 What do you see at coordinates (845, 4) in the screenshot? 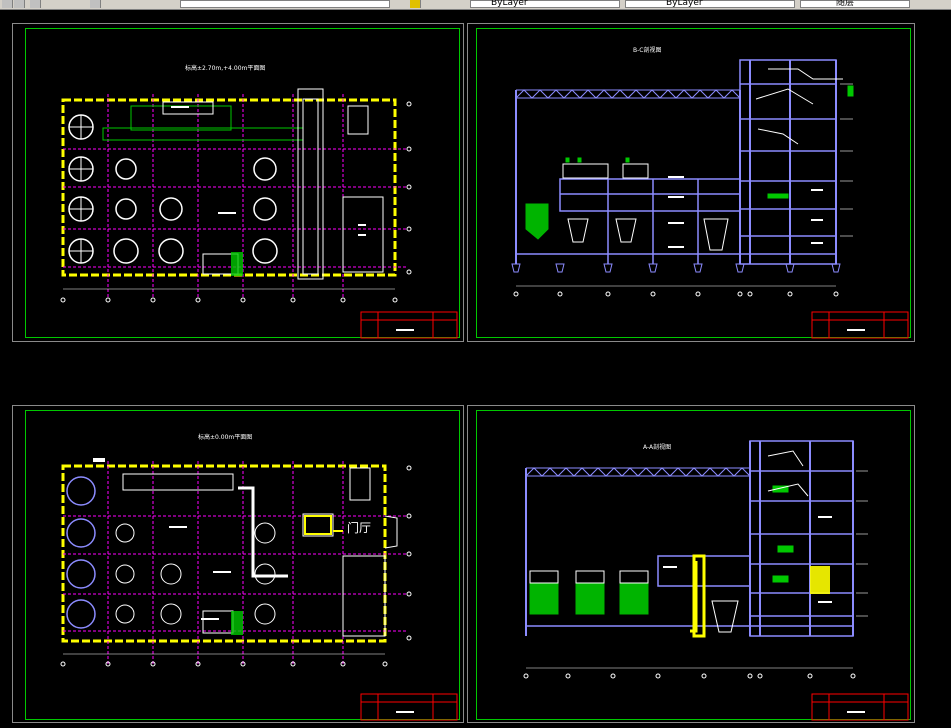
I see `lineweight-select-label: 随层` at bounding box center [845, 4].